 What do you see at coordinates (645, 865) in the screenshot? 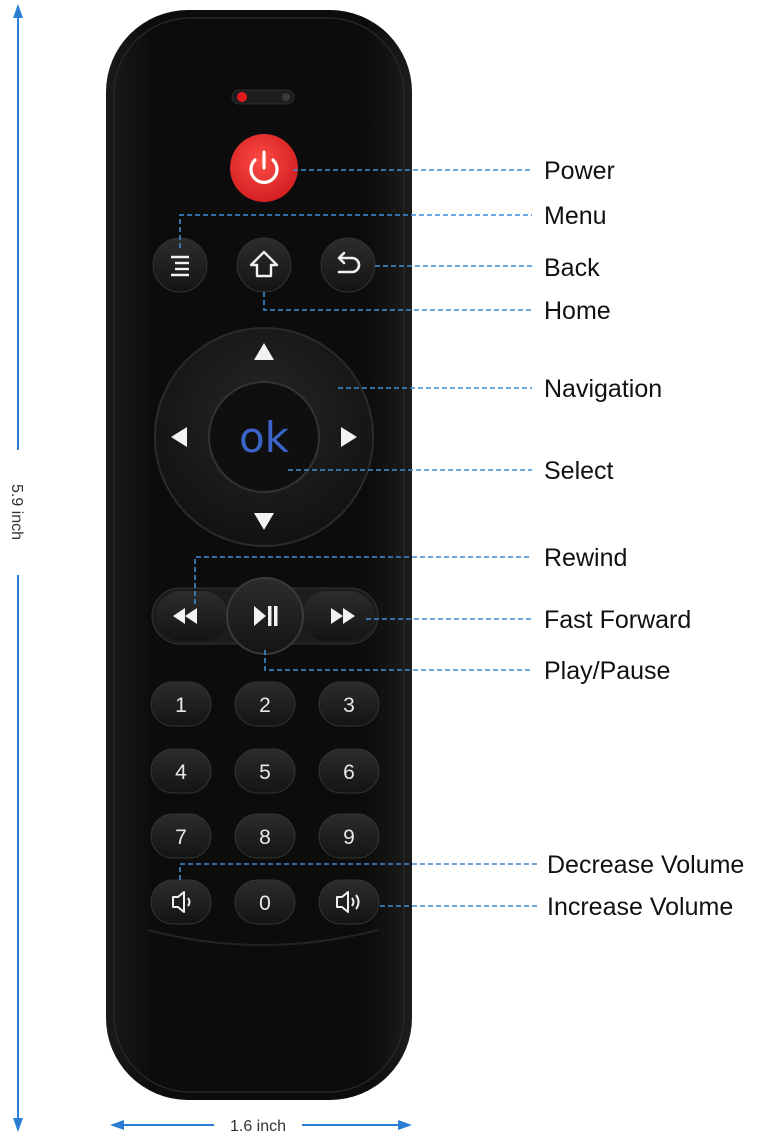
I see `label-decrease-volume: Decrease Volume` at bounding box center [645, 865].